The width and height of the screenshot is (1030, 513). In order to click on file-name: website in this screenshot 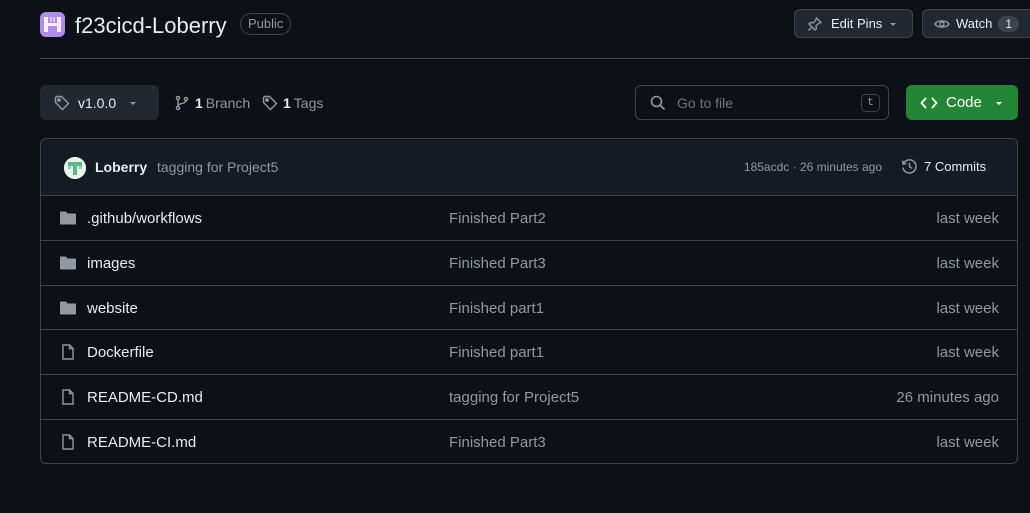, I will do `click(112, 308)`.